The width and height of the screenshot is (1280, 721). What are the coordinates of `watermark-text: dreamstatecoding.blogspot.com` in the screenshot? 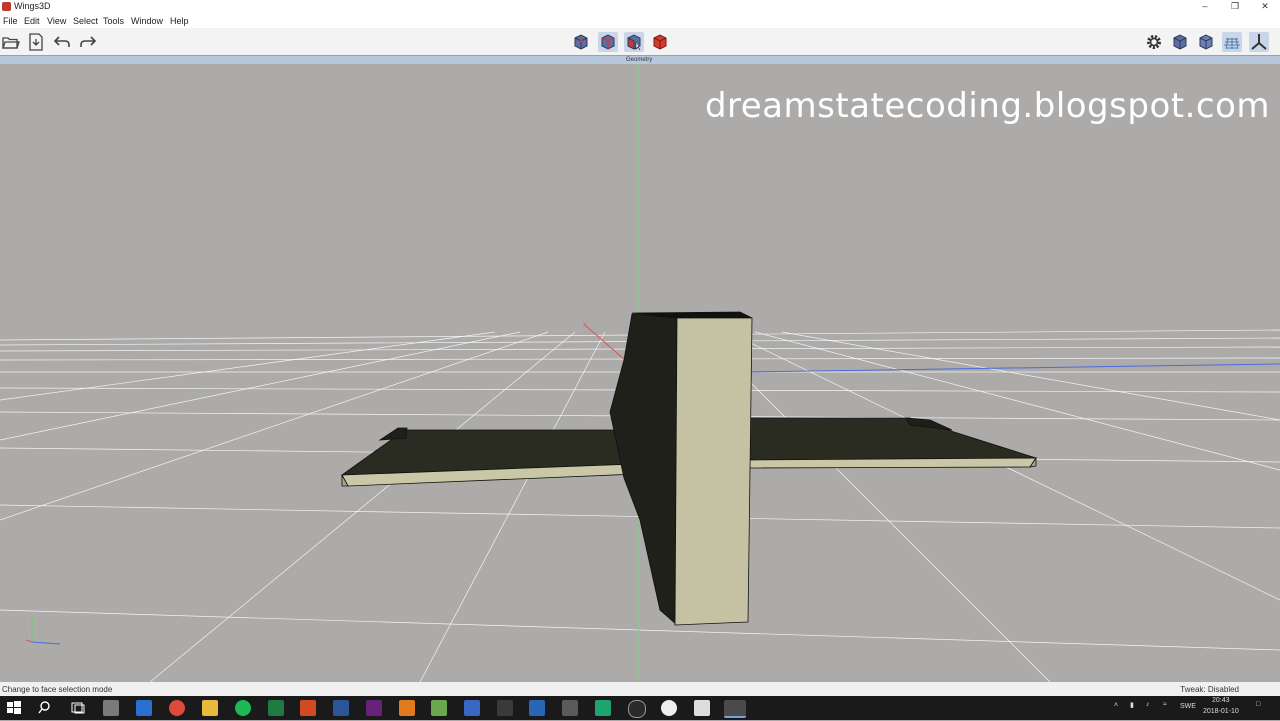 It's located at (987, 106).